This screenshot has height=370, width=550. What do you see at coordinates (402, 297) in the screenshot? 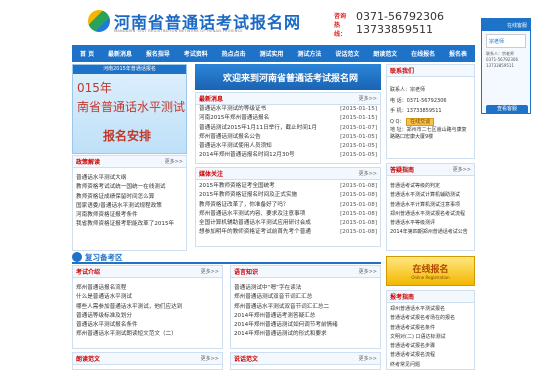
I see `section-title: 报考指南` at bounding box center [402, 297].